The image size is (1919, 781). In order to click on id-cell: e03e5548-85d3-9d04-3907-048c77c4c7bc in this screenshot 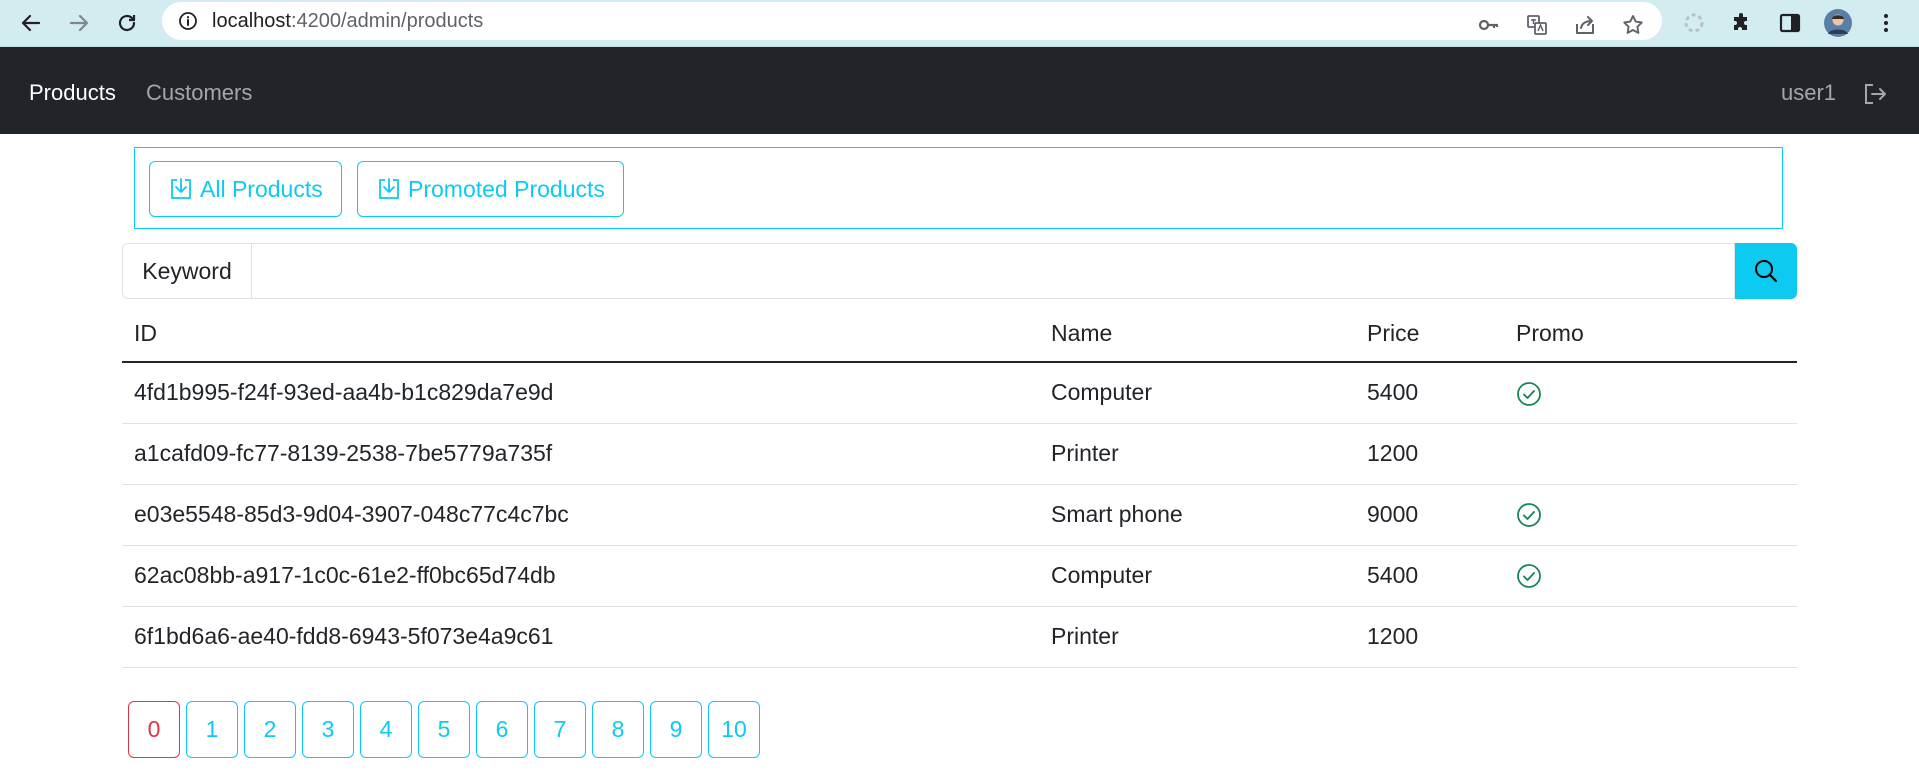, I will do `click(580, 515)`.